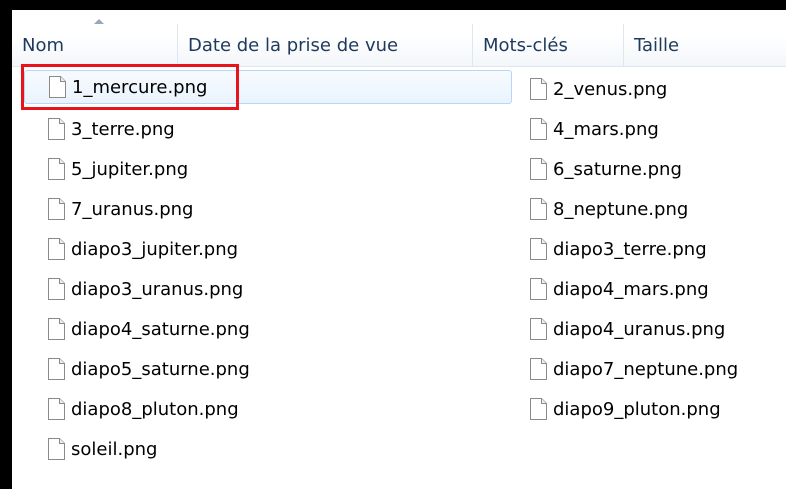 This screenshot has height=489, width=786. What do you see at coordinates (99, 21) in the screenshot?
I see `sort-ascending-icon` at bounding box center [99, 21].